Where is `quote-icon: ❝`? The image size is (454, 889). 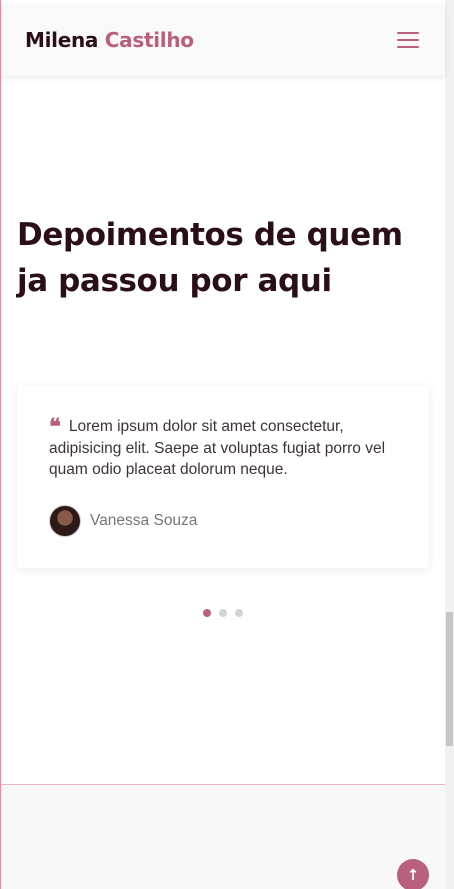 quote-icon: ❝ is located at coordinates (55, 427).